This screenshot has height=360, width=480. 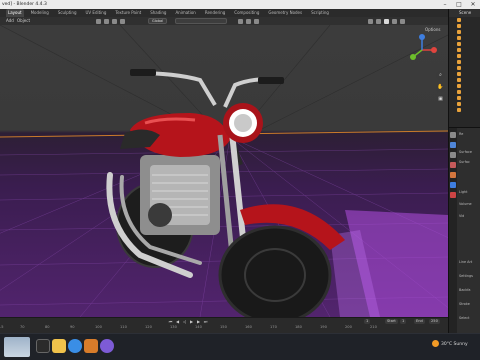 I want to click on tick-label: 110, so click(x=123, y=327).